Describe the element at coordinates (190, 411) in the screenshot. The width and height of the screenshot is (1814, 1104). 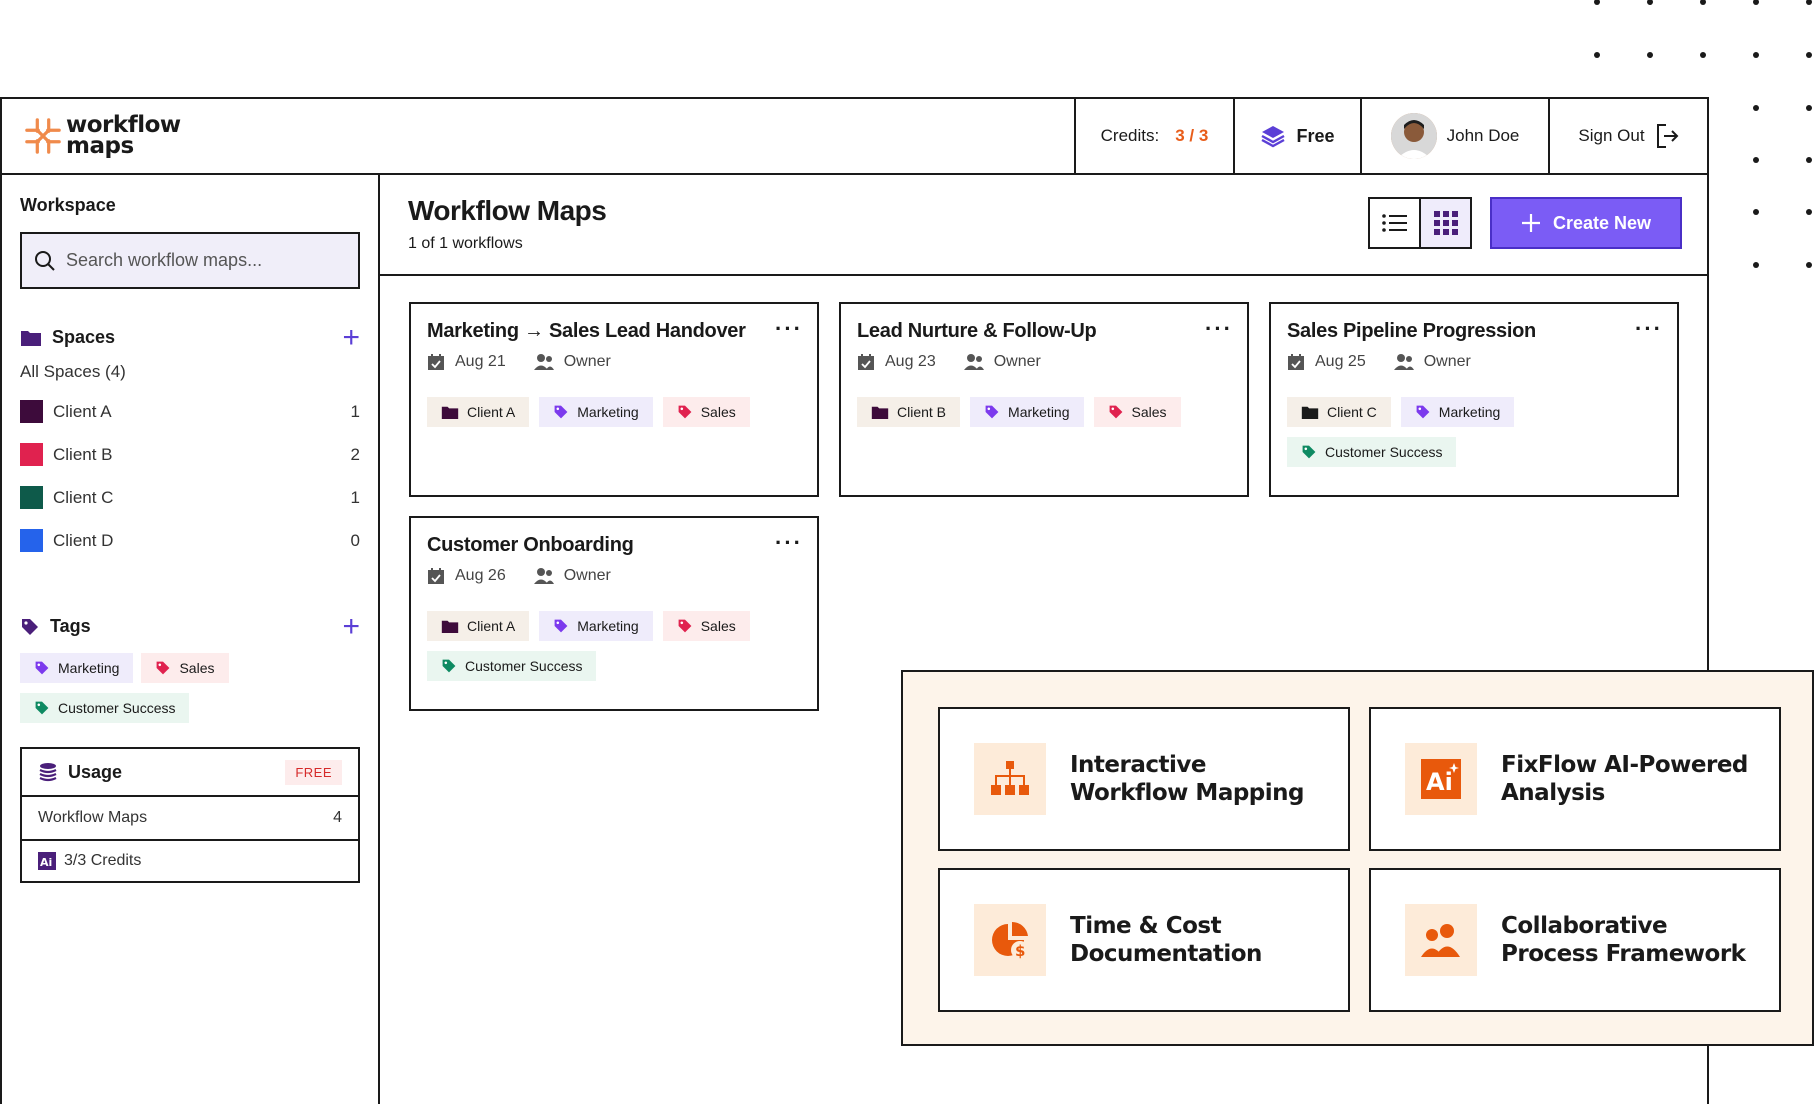
I see `sidebar-item-client-a: Client A 1` at that location.